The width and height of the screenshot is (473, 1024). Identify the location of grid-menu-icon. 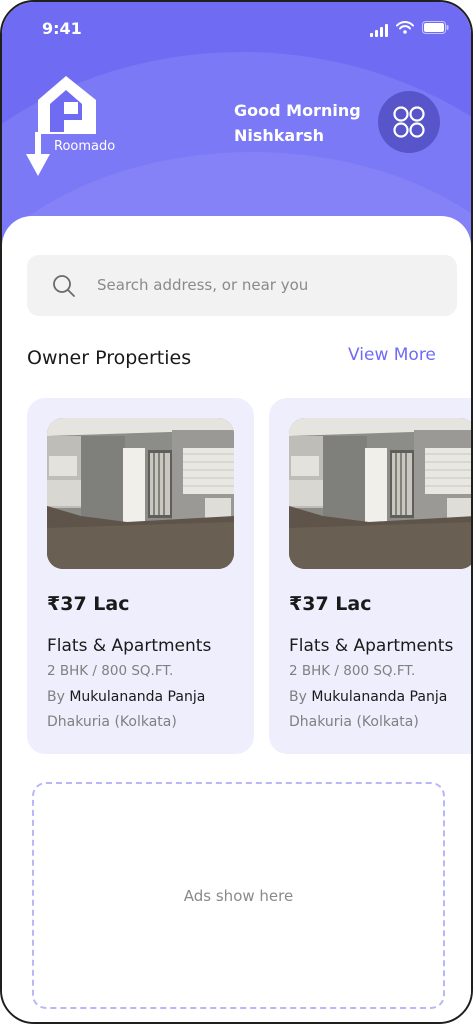
(409, 122).